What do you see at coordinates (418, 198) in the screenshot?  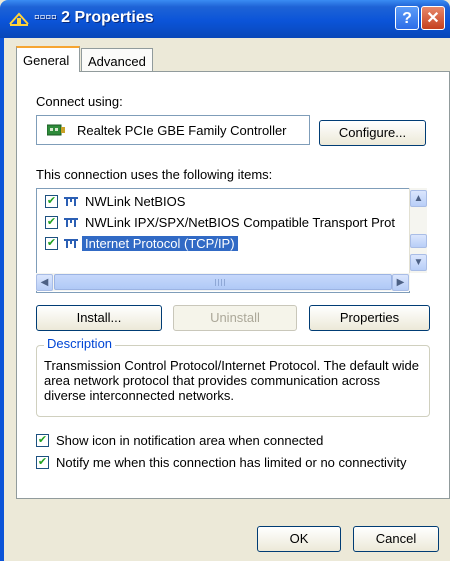 I see `scroll-up-icon: ▲` at bounding box center [418, 198].